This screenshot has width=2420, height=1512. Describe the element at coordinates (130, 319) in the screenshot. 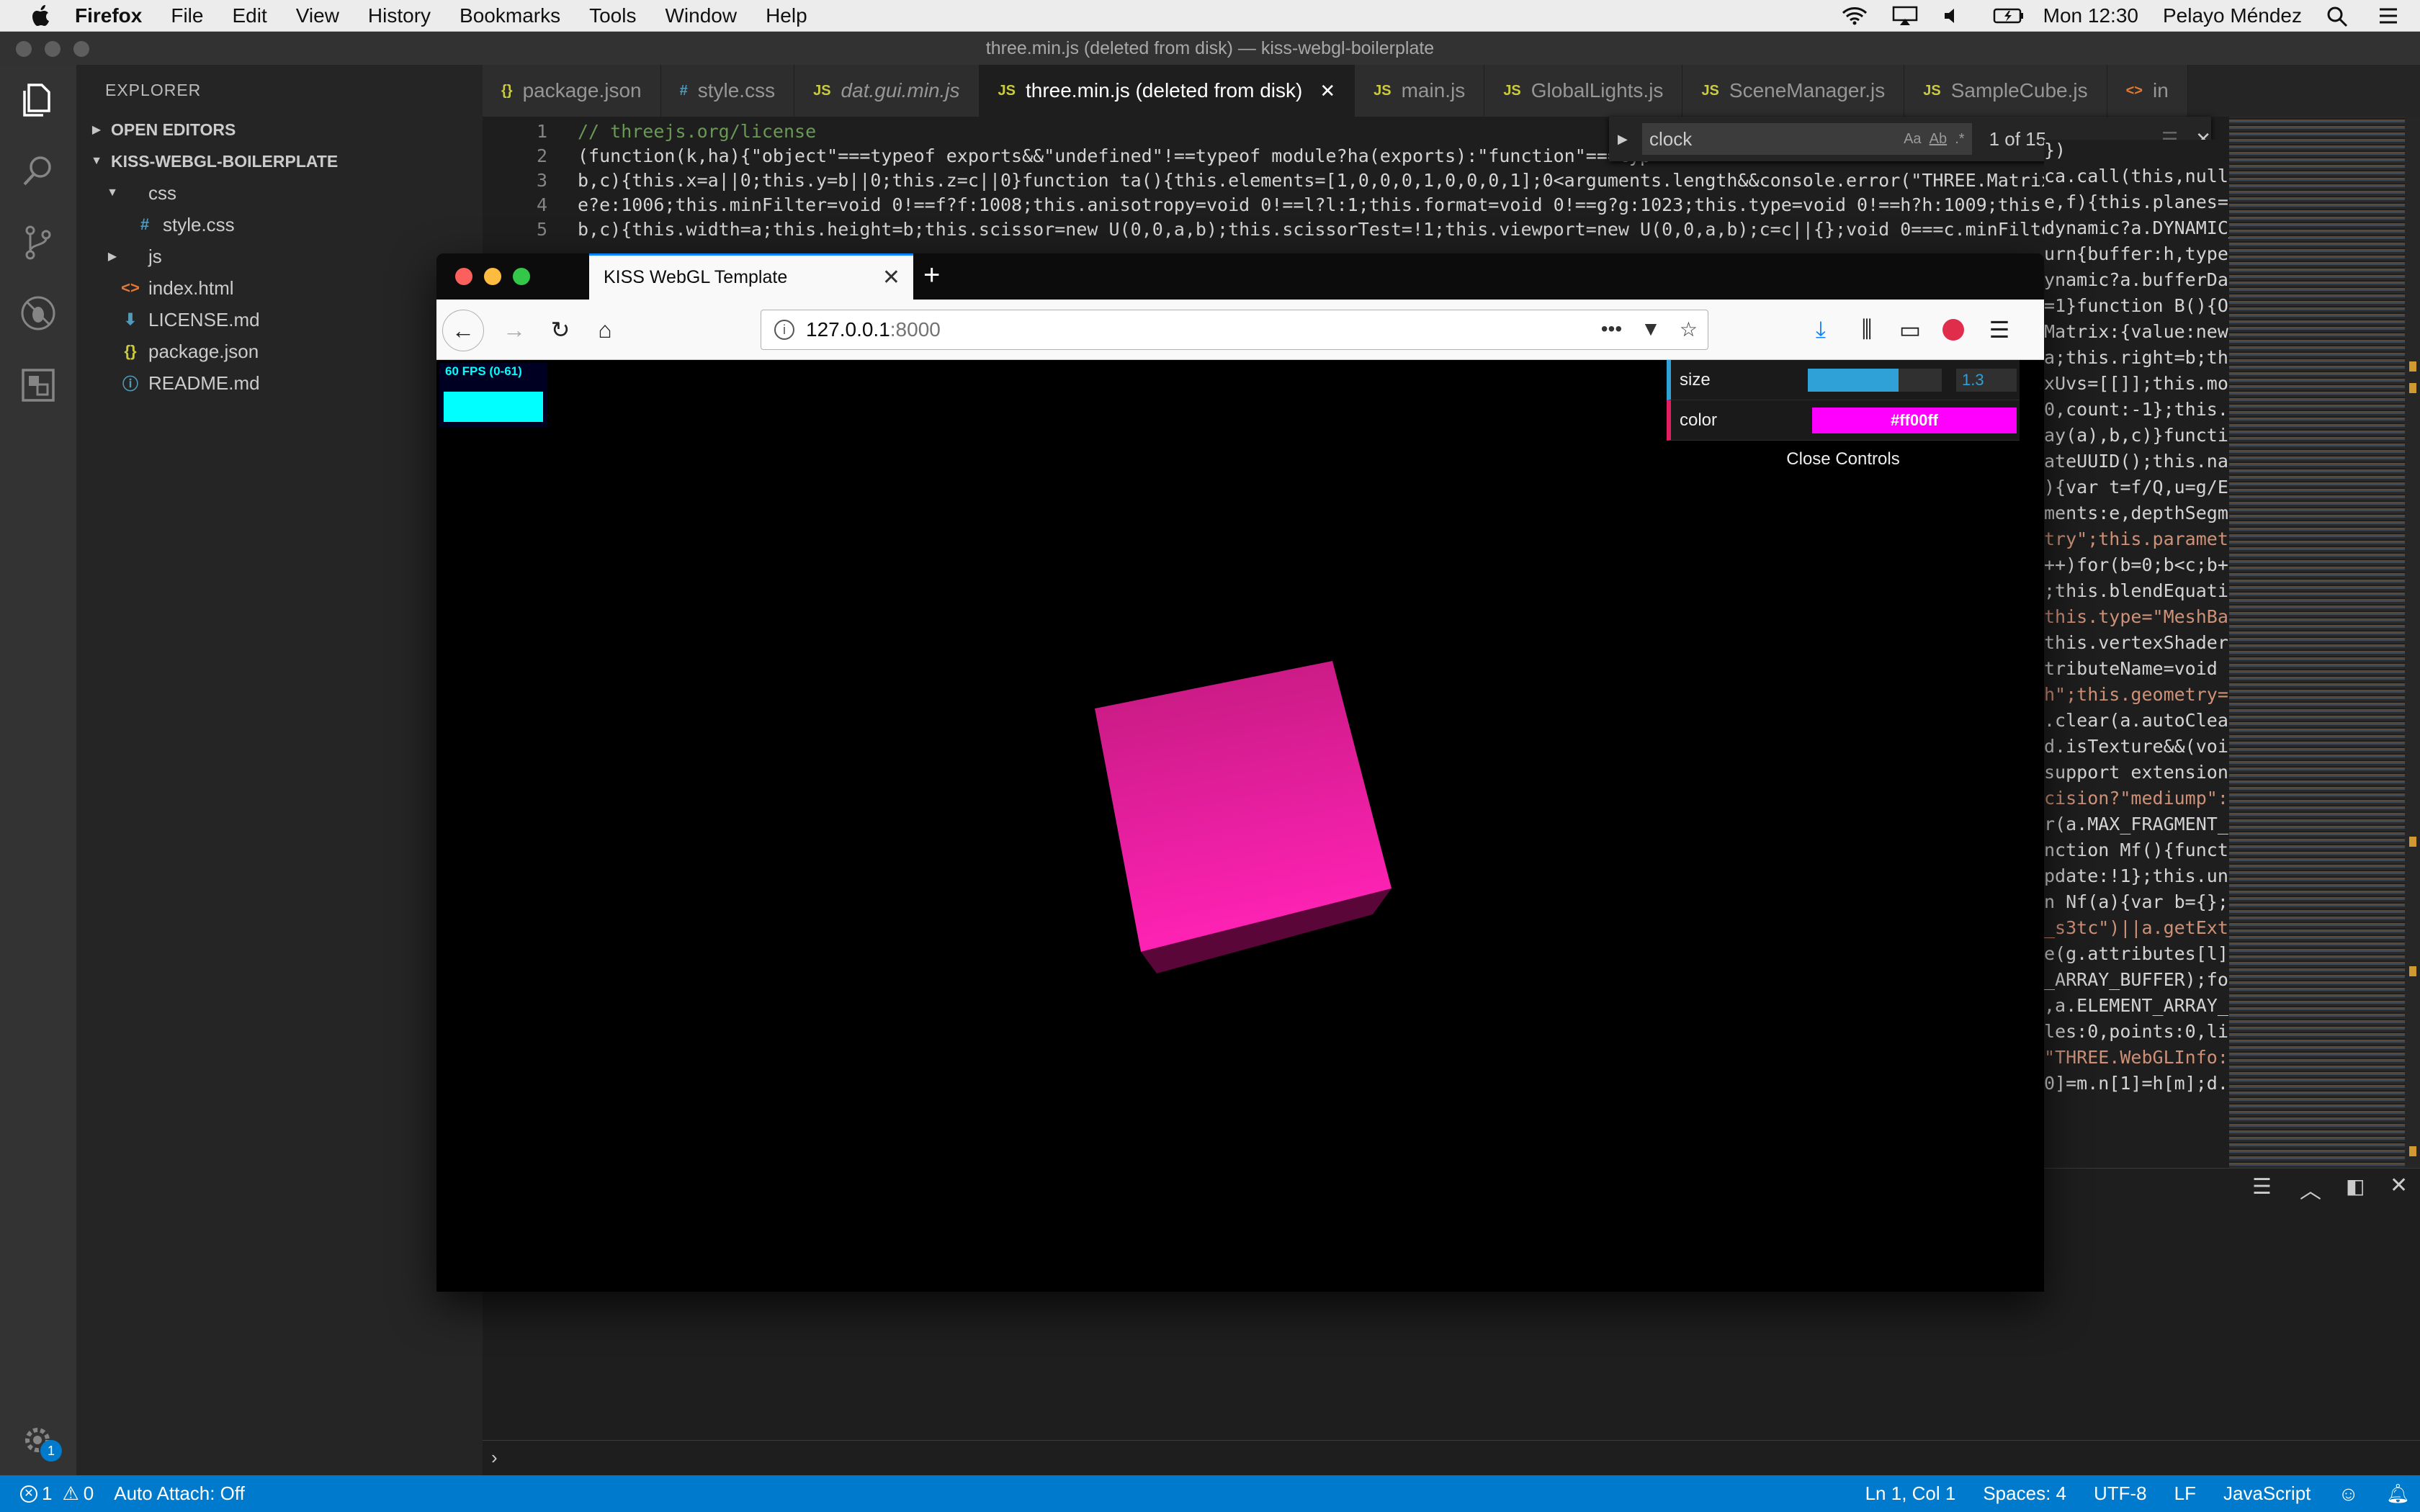

I see `markdown-file-icon: ⬇` at that location.